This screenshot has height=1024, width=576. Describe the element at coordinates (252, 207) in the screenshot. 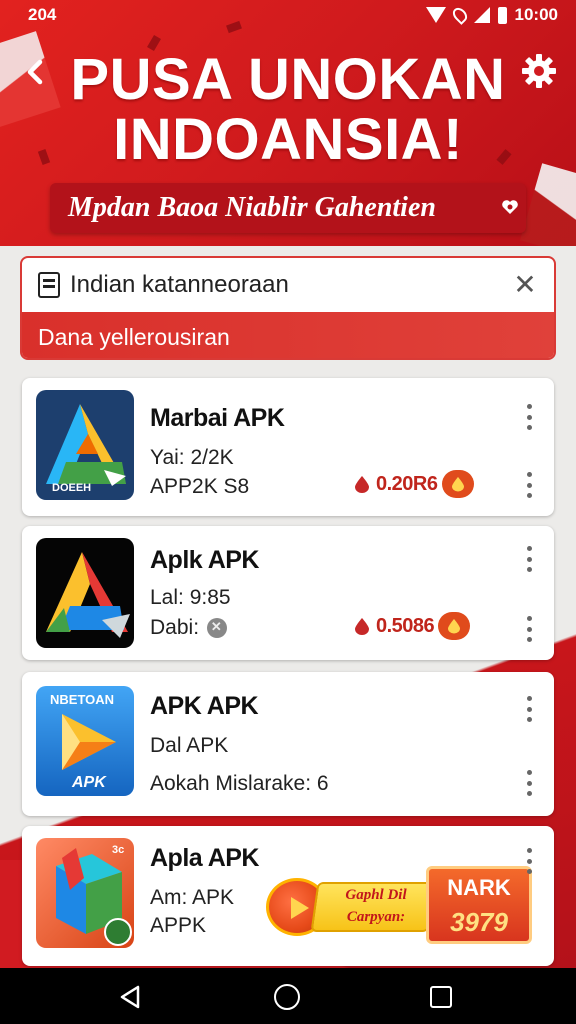

I see `subtitle-text: Mpdan Baoa Niablir Gahentien` at that location.